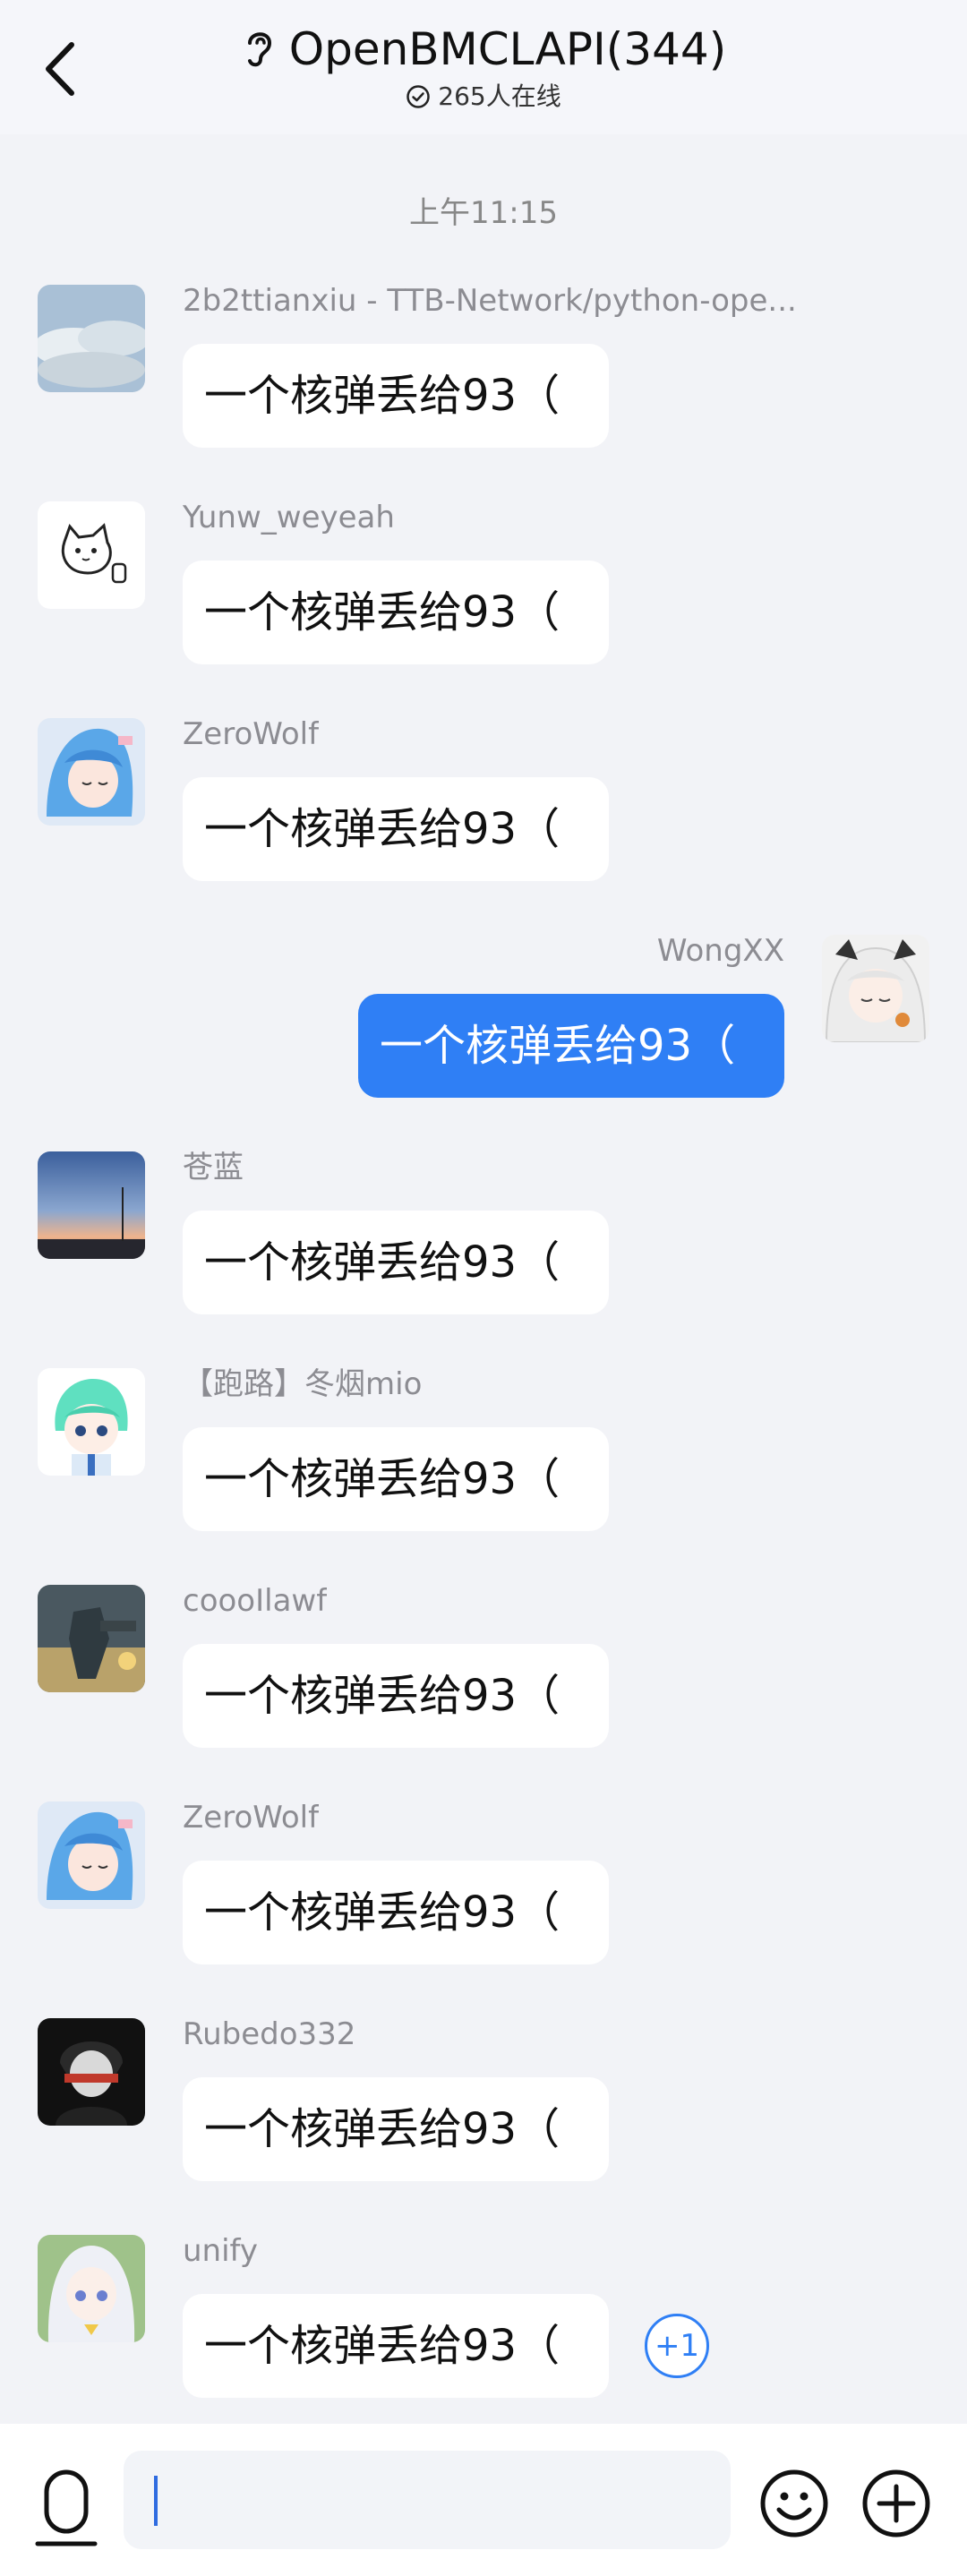 The height and width of the screenshot is (2576, 967). I want to click on message-item: Rubedo332 一个核弹丢给93（, so click(483, 2120).